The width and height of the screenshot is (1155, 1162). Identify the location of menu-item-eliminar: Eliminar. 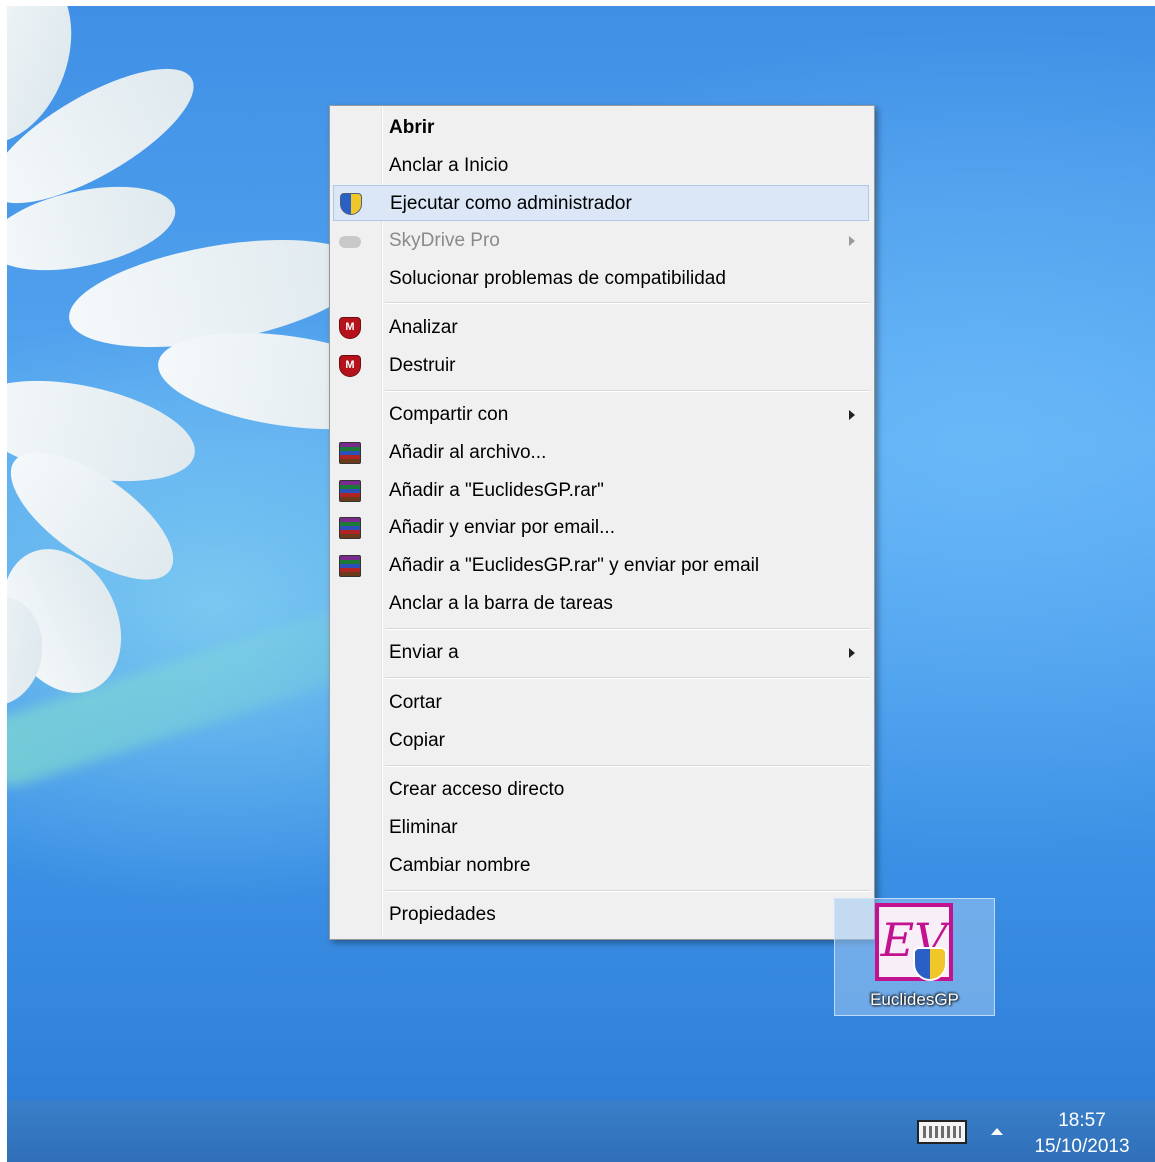
(601, 828).